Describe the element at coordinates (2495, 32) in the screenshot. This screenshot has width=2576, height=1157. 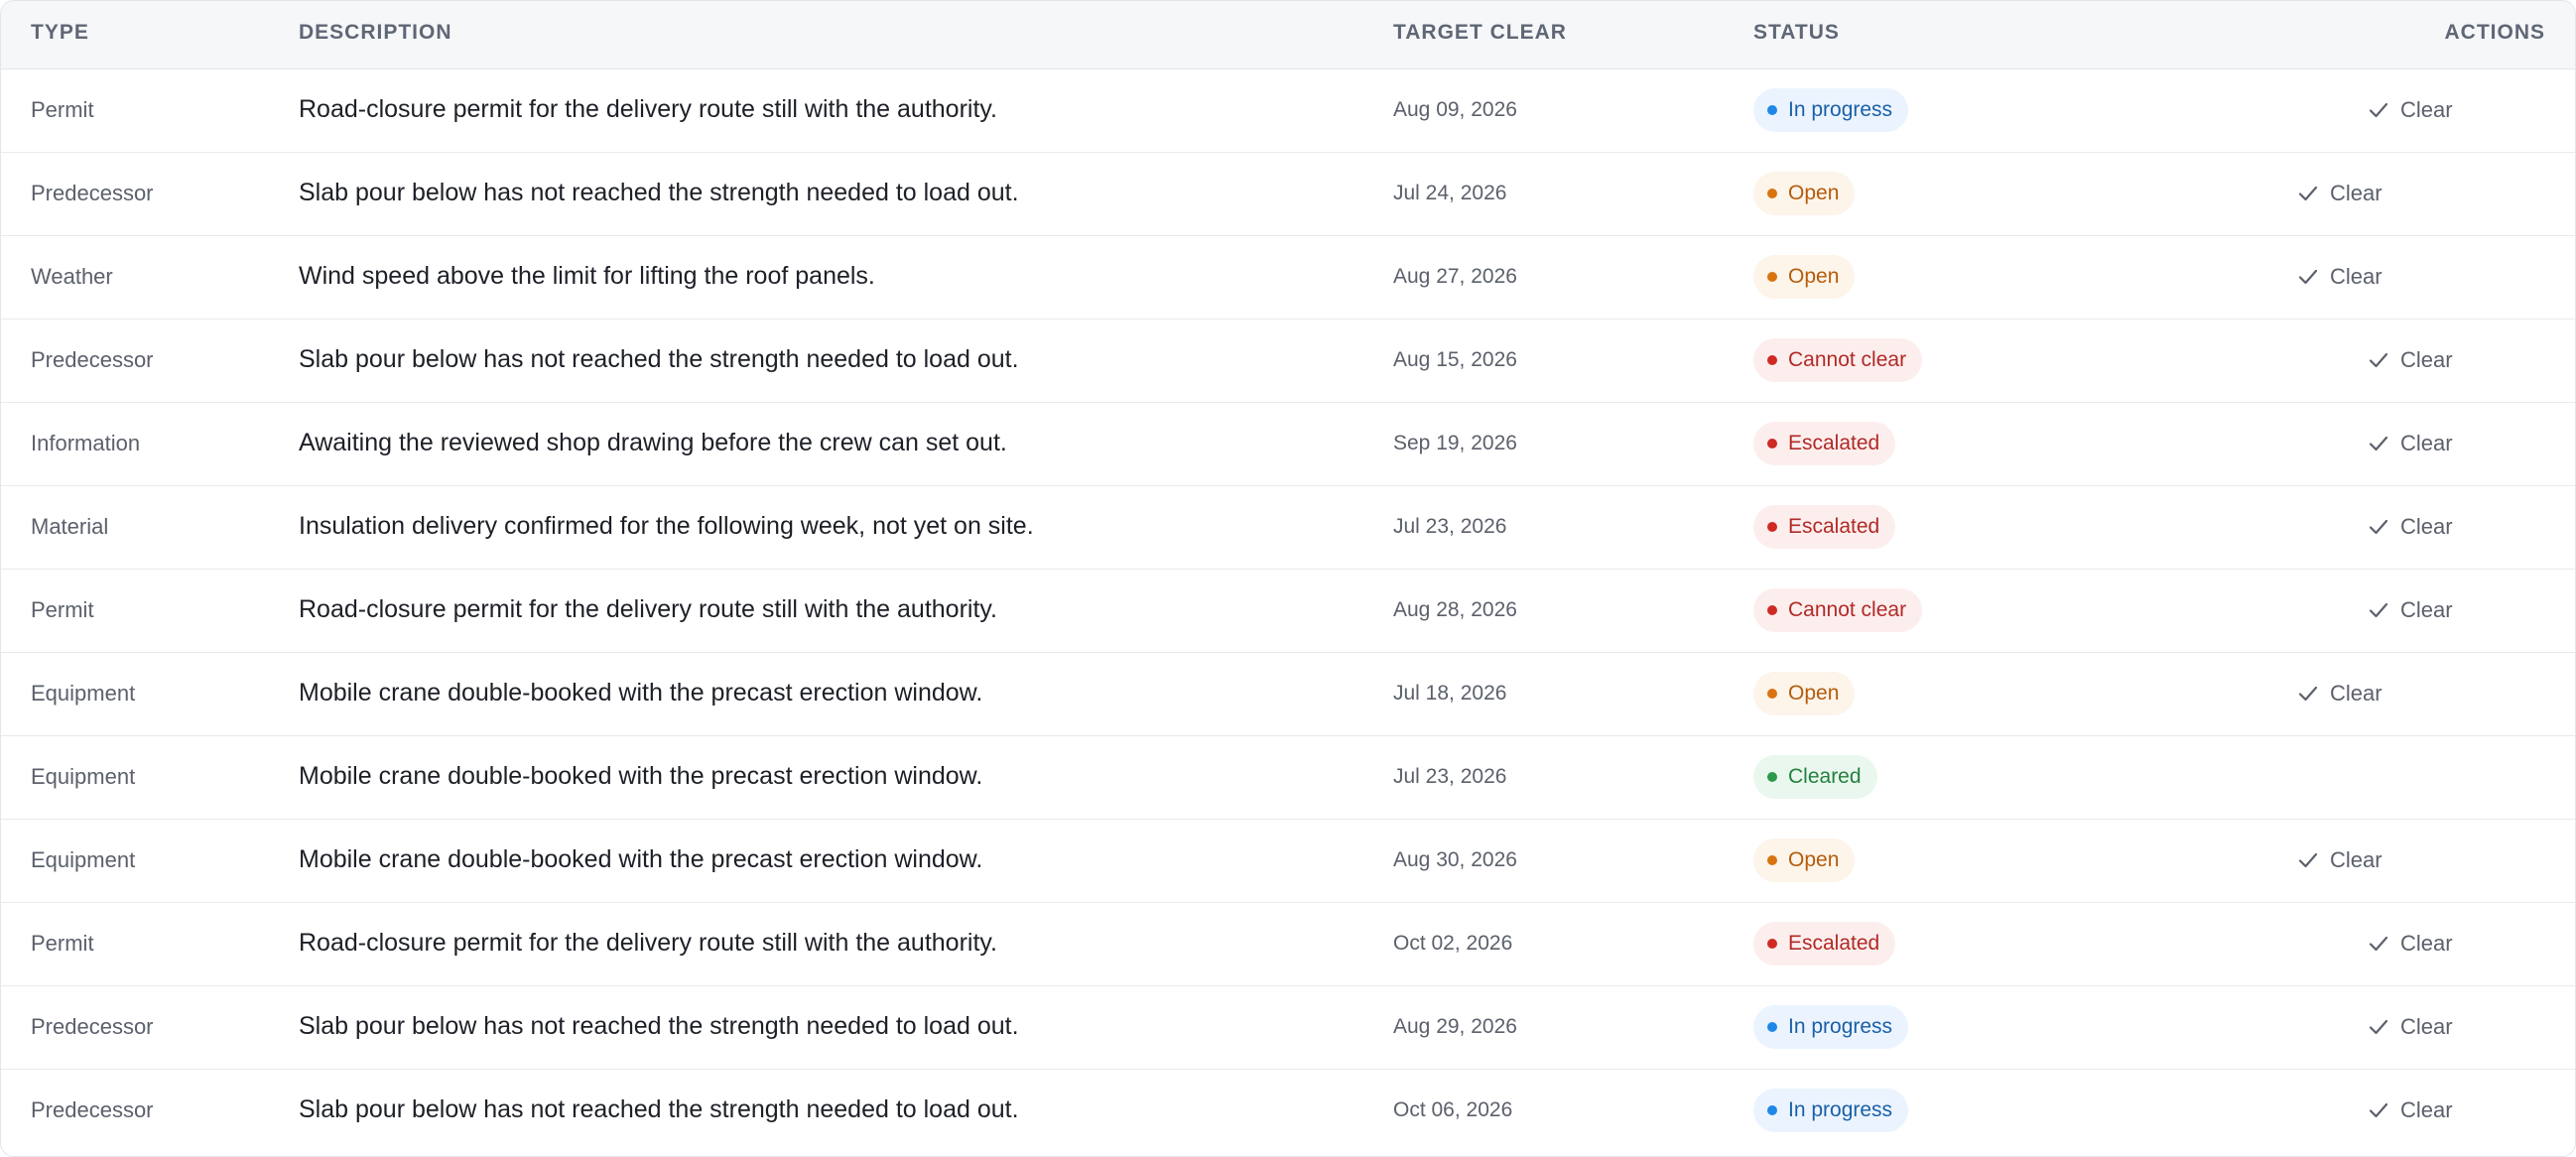
I see `header-actions: ACTIONS` at that location.